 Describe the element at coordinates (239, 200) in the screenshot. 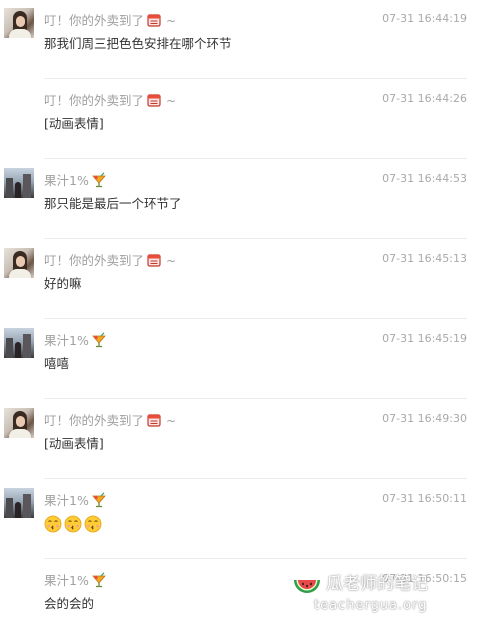

I see `message-item: 果汁1% 07-31 16:44:53 那只能是最后一个环节了` at that location.